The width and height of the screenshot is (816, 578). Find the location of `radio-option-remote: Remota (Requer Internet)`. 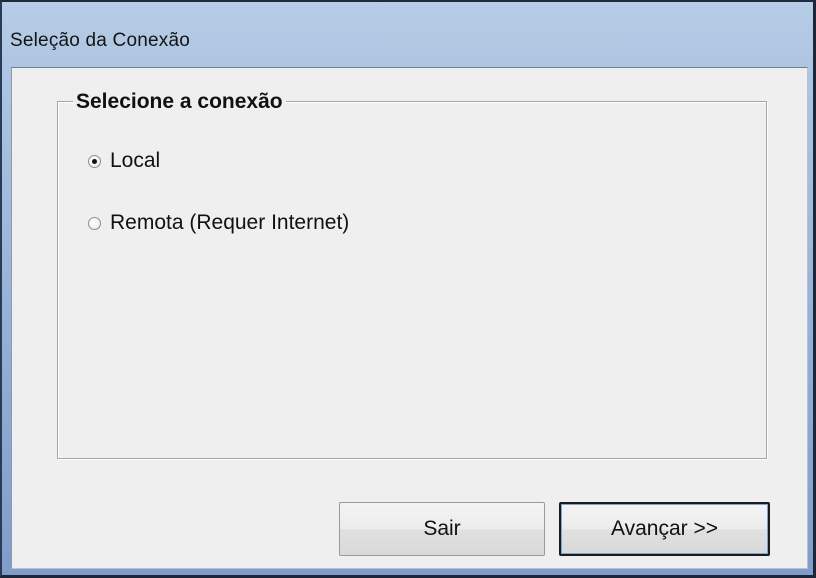

radio-option-remote: Remota (Requer Internet) is located at coordinates (218, 223).